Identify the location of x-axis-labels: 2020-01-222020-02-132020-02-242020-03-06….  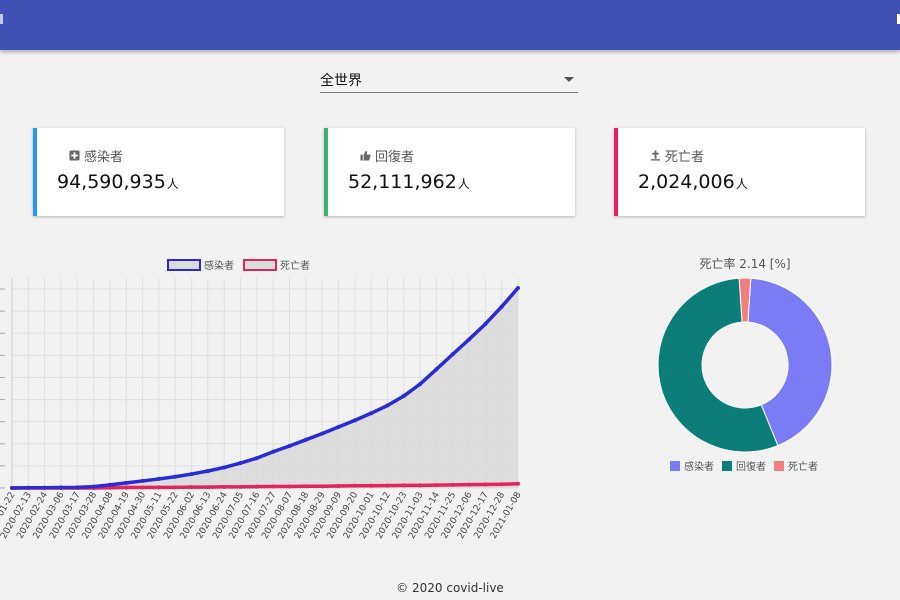
(262, 515).